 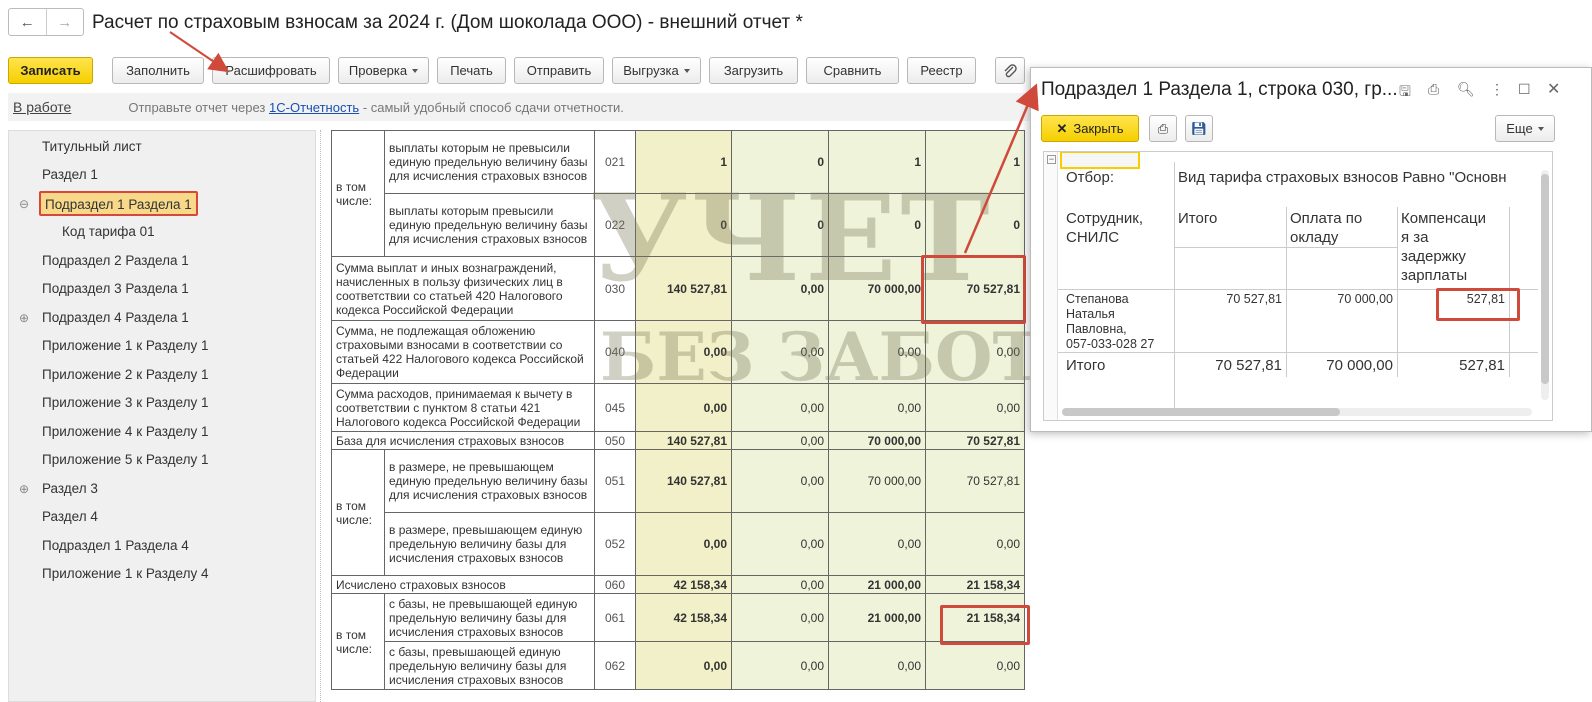 I want to click on send-button: Отправить, so click(x=559, y=70).